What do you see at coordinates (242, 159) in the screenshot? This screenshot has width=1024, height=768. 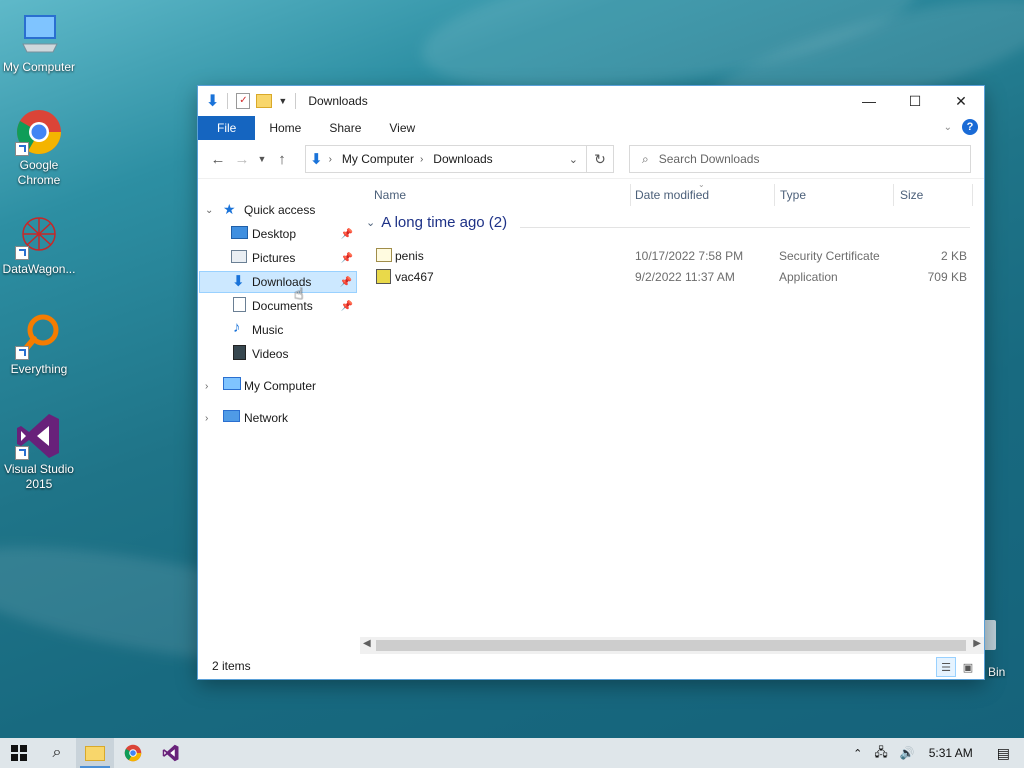 I see `forward-button: →` at bounding box center [242, 159].